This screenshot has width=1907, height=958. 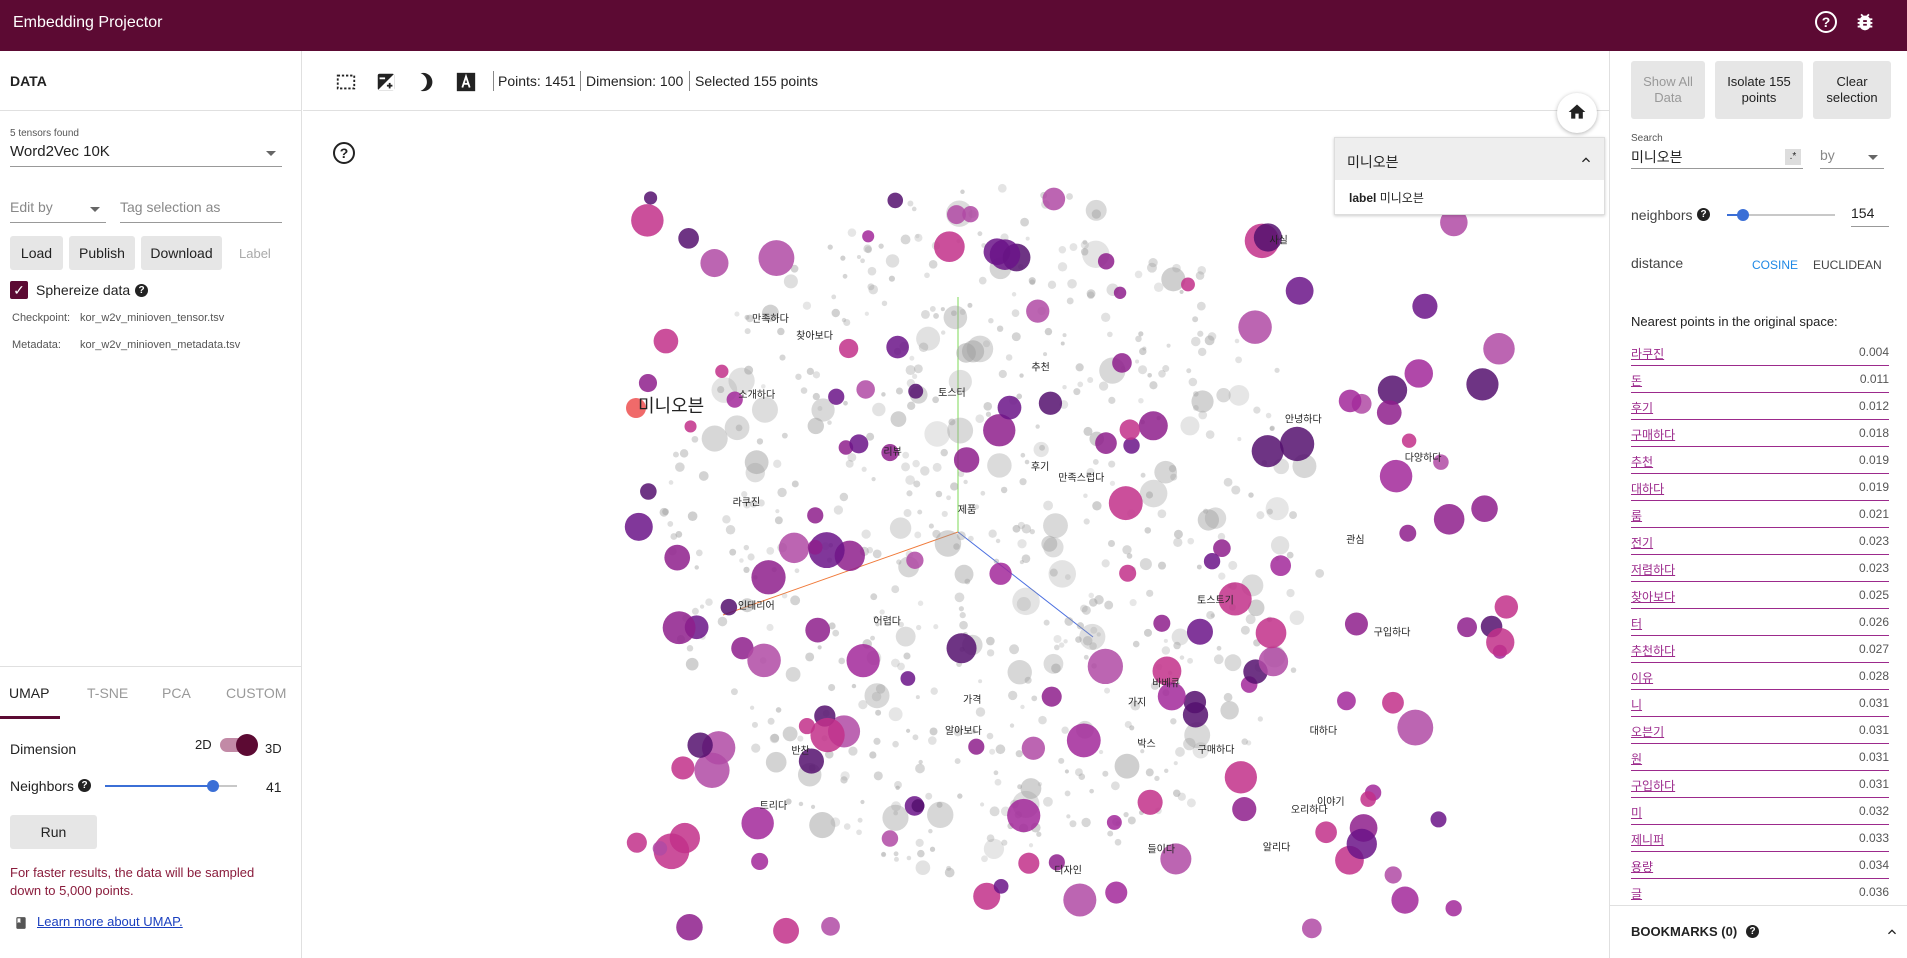 I want to click on slider-knob, so click(x=1743, y=215).